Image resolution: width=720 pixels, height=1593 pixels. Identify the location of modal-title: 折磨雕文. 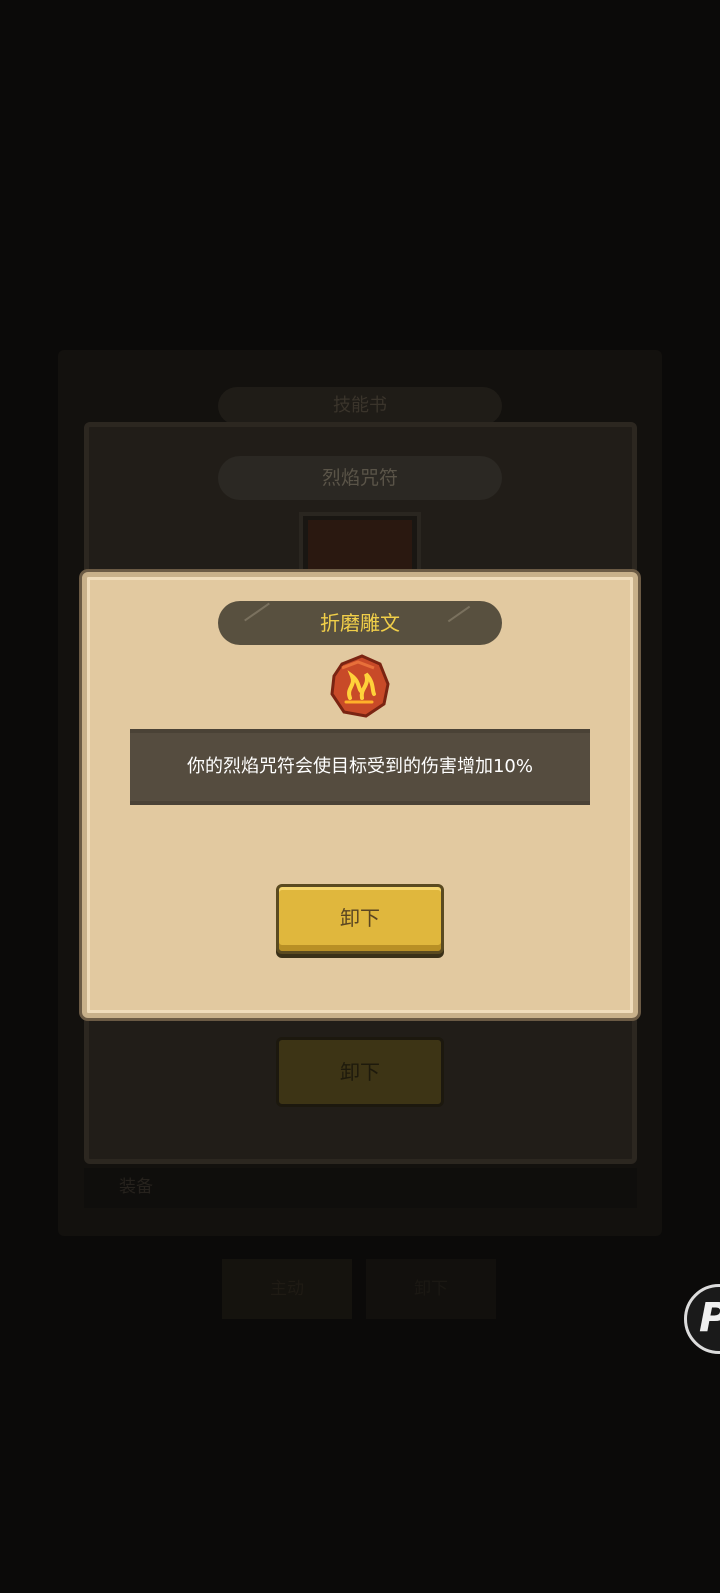
(360, 623).